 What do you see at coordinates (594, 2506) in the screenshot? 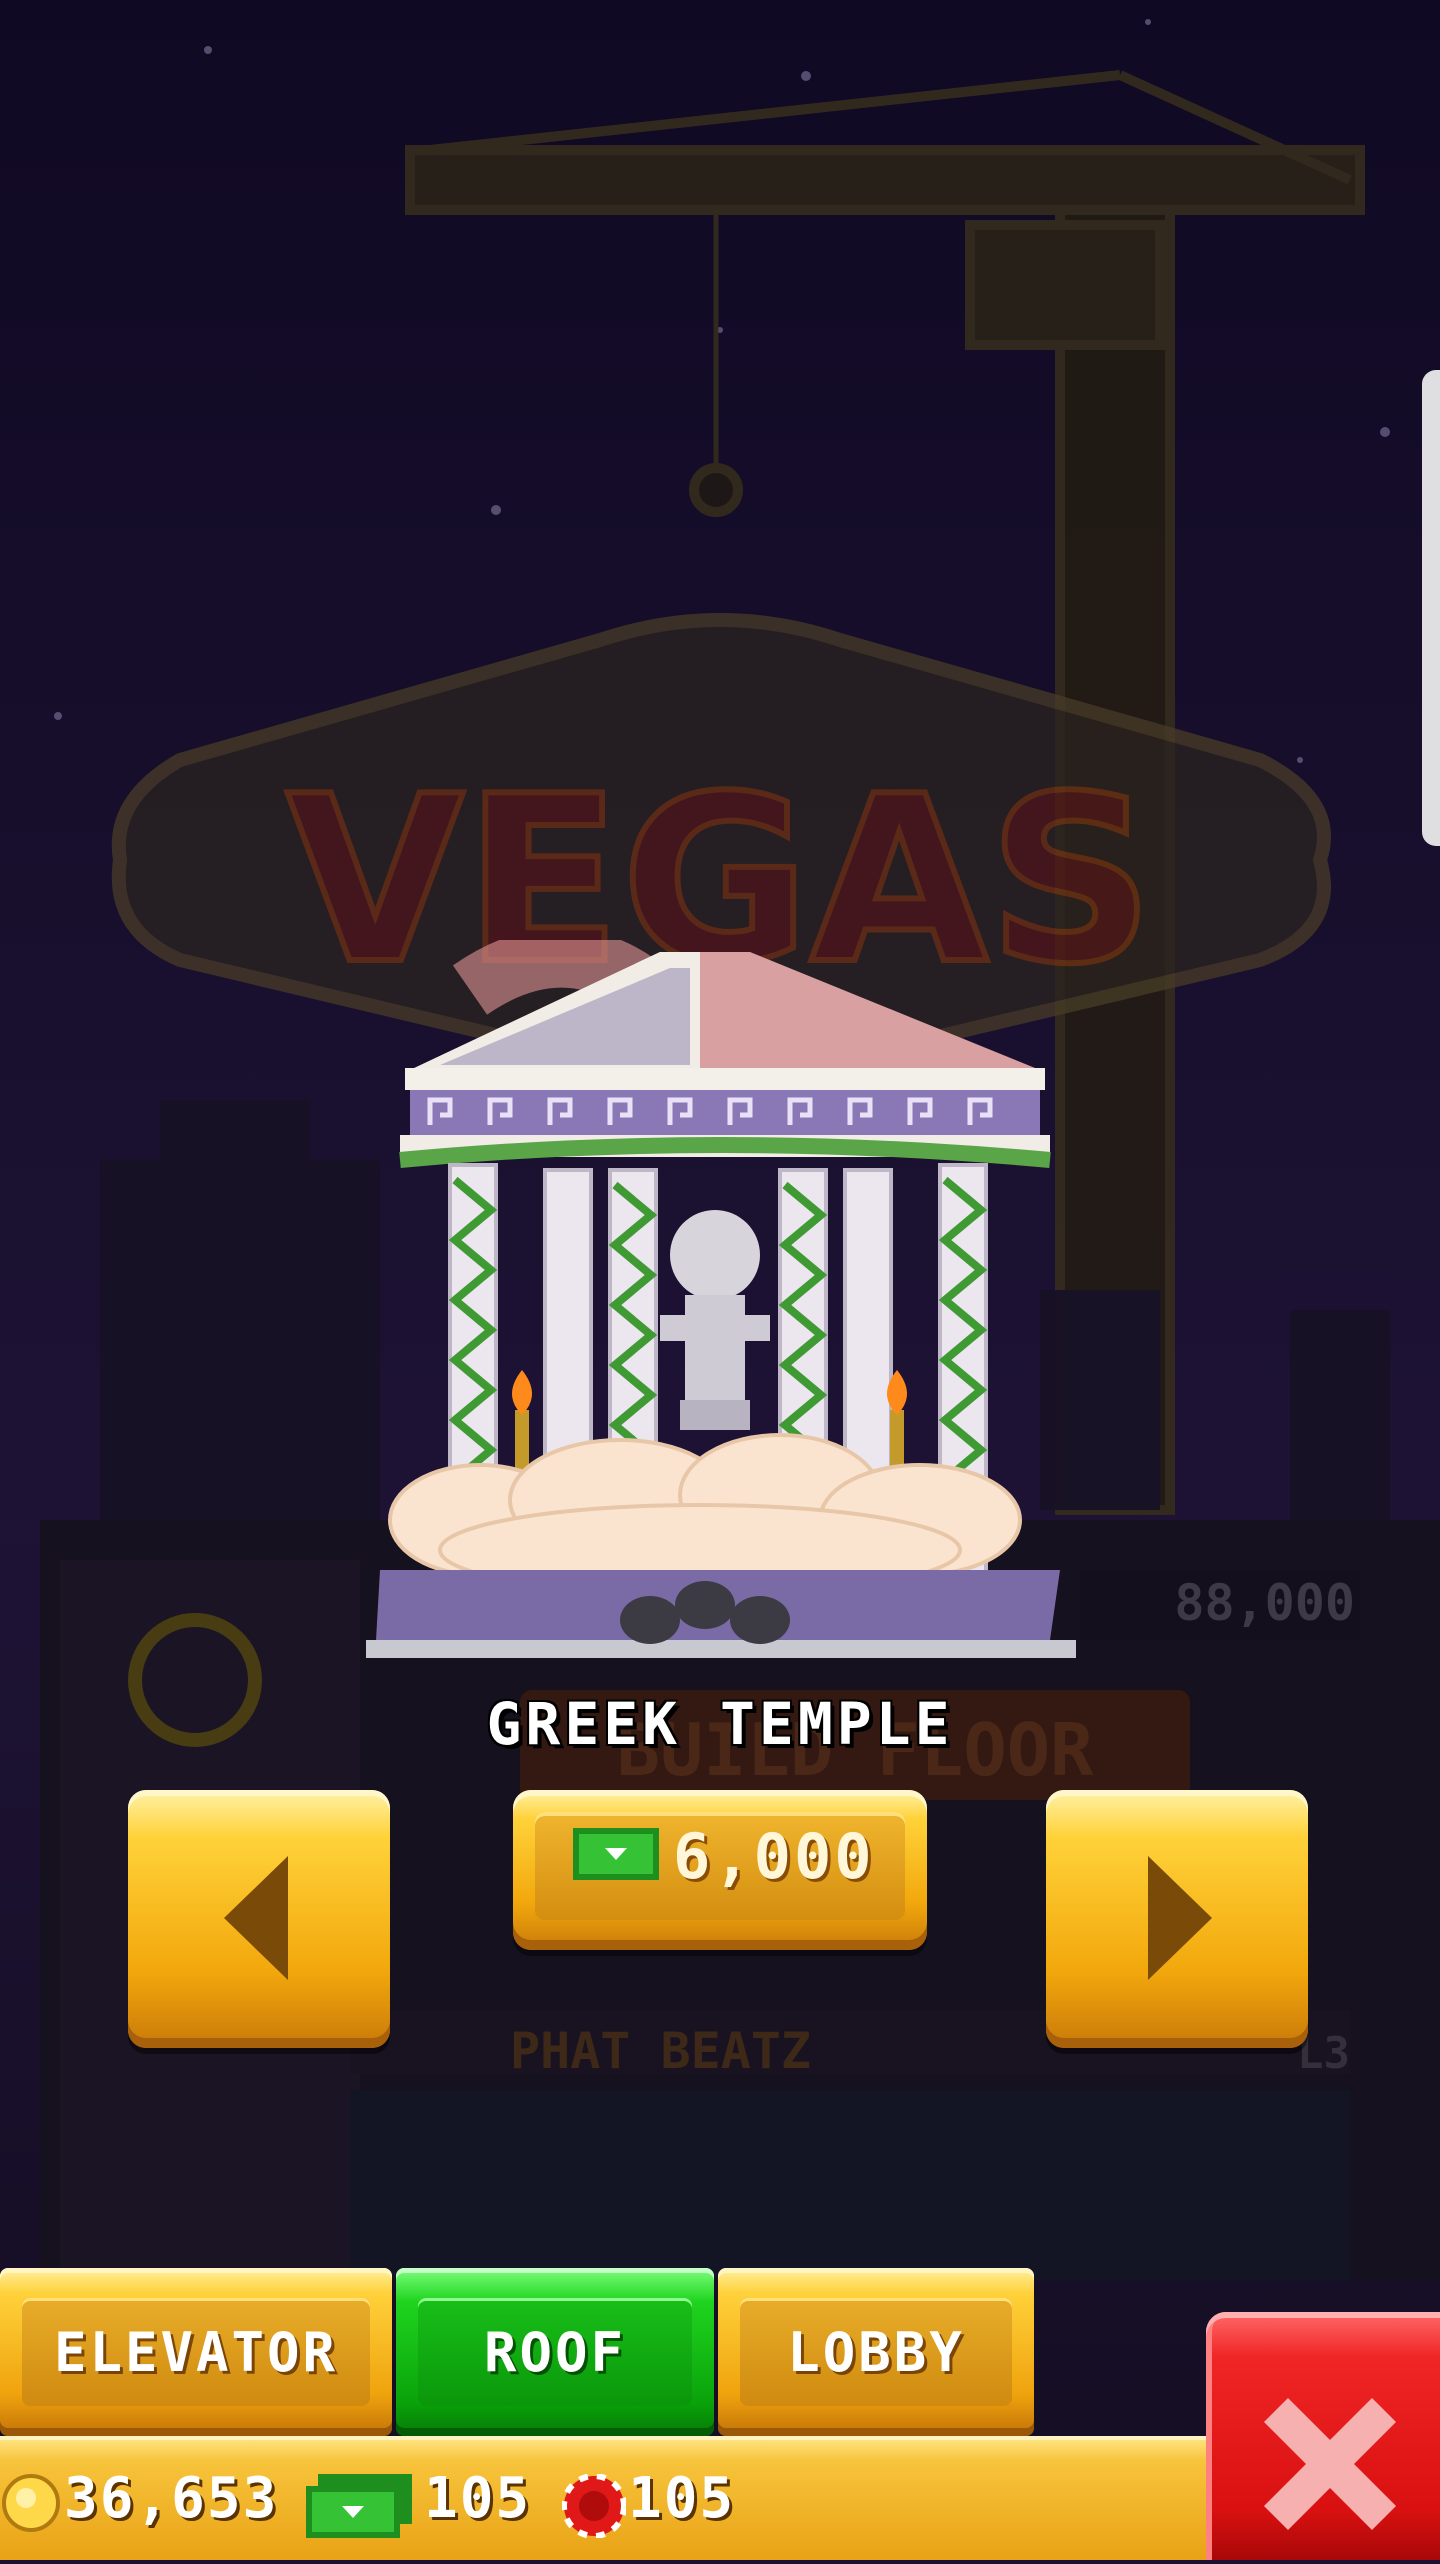
I see `casino-chip-icon` at bounding box center [594, 2506].